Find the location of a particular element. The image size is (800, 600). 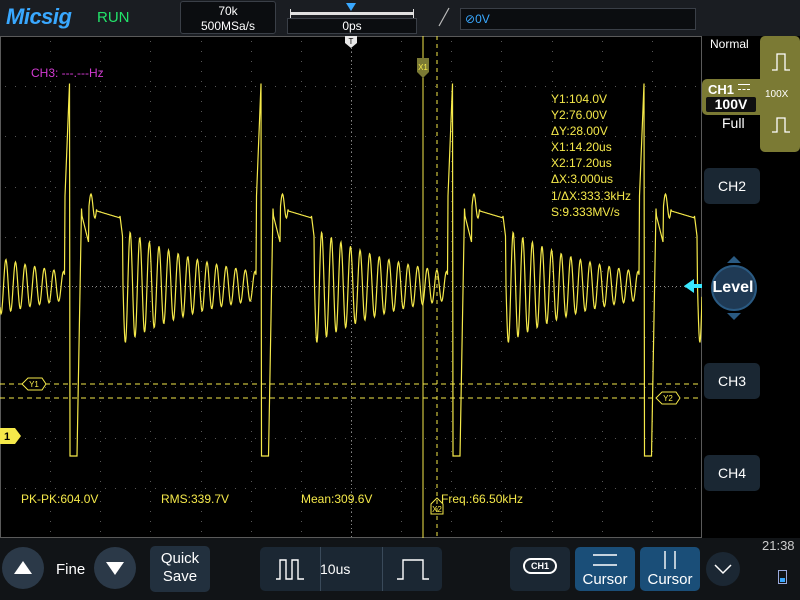

trigger-level-readout: 0V is located at coordinates (482, 19).